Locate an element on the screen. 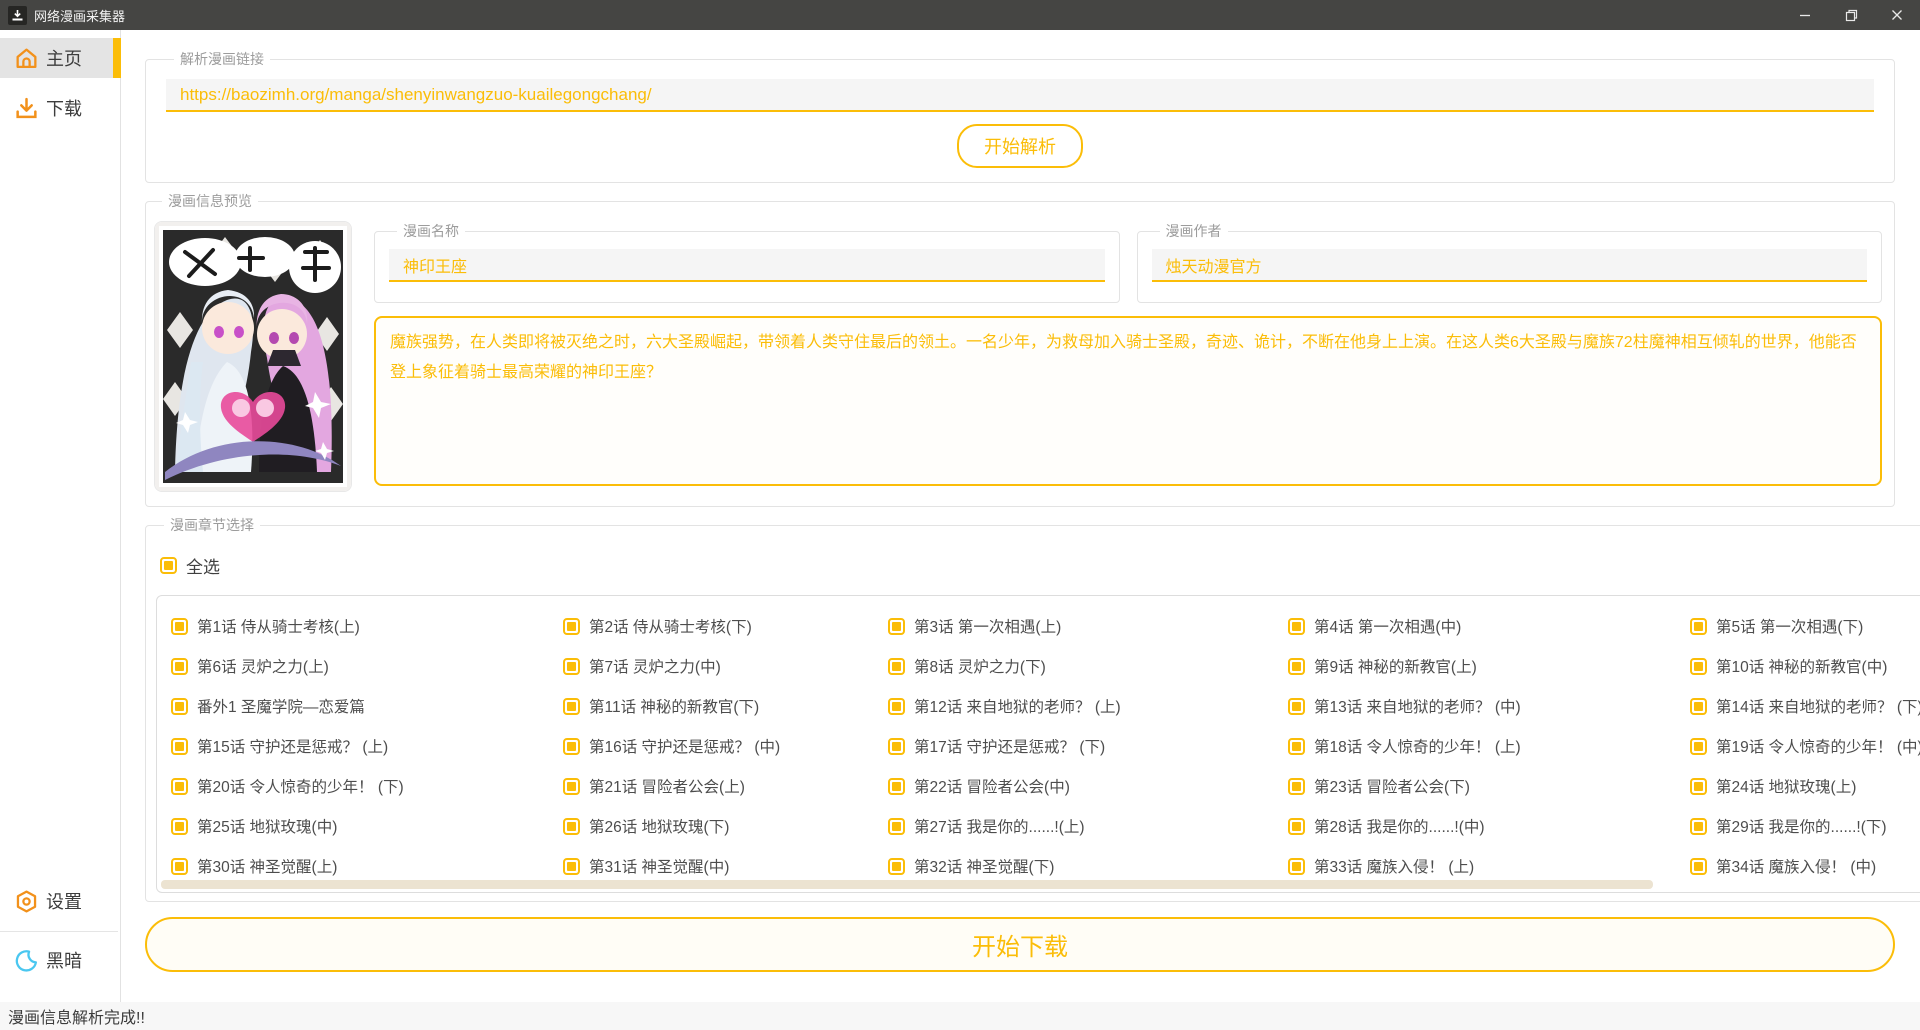 Image resolution: width=1920 pixels, height=1030 pixels. select-all-toggle: 全选 is located at coordinates (190, 565).